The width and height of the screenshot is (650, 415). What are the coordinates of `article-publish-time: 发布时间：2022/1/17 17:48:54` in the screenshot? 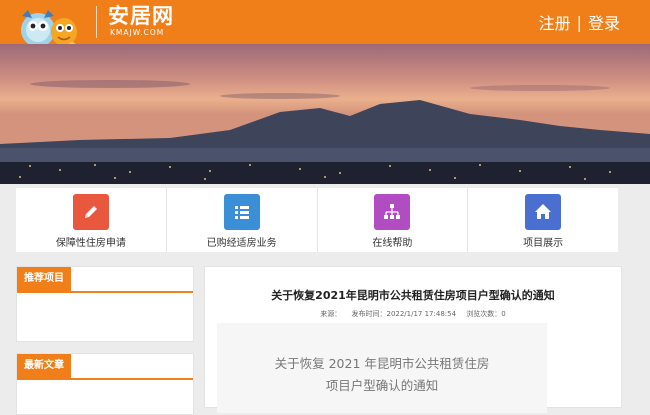 It's located at (404, 314).